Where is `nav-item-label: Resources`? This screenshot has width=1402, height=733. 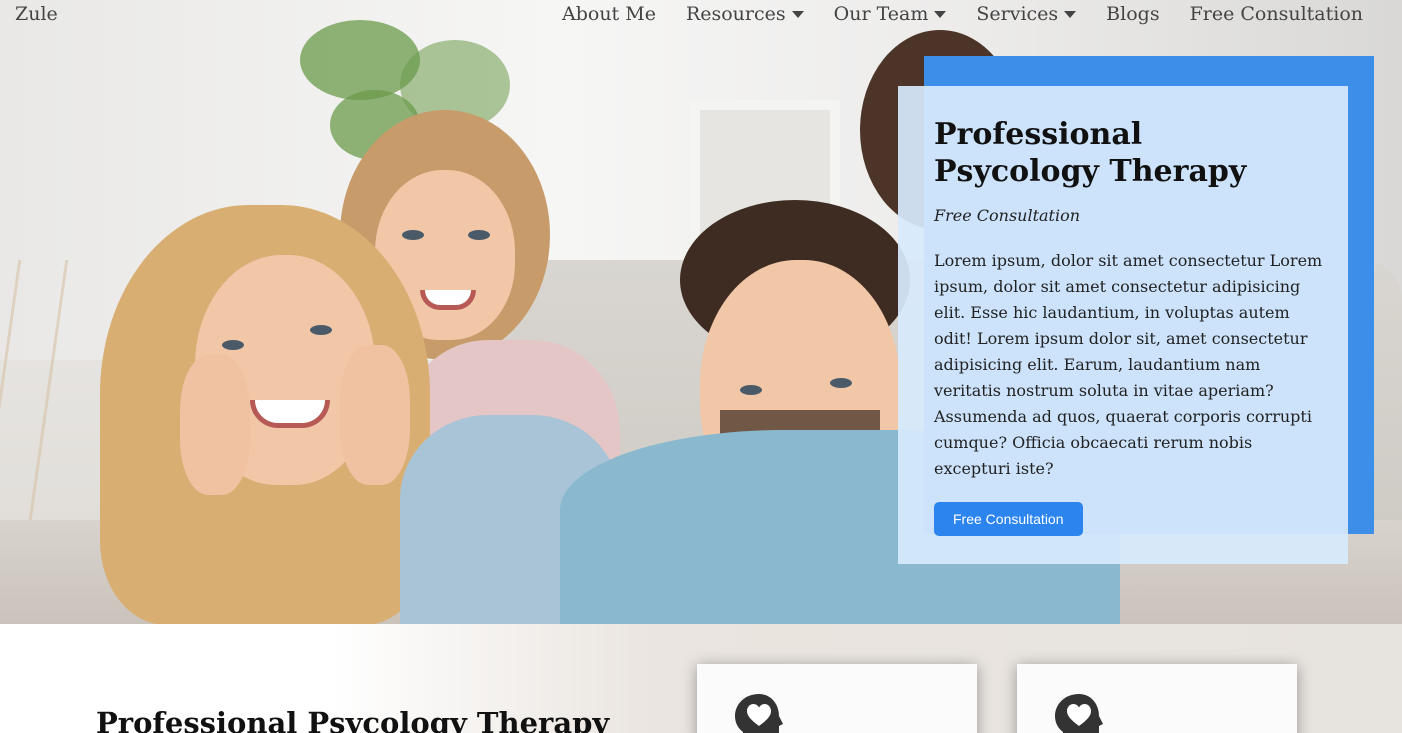
nav-item-label: Resources is located at coordinates (735, 14).